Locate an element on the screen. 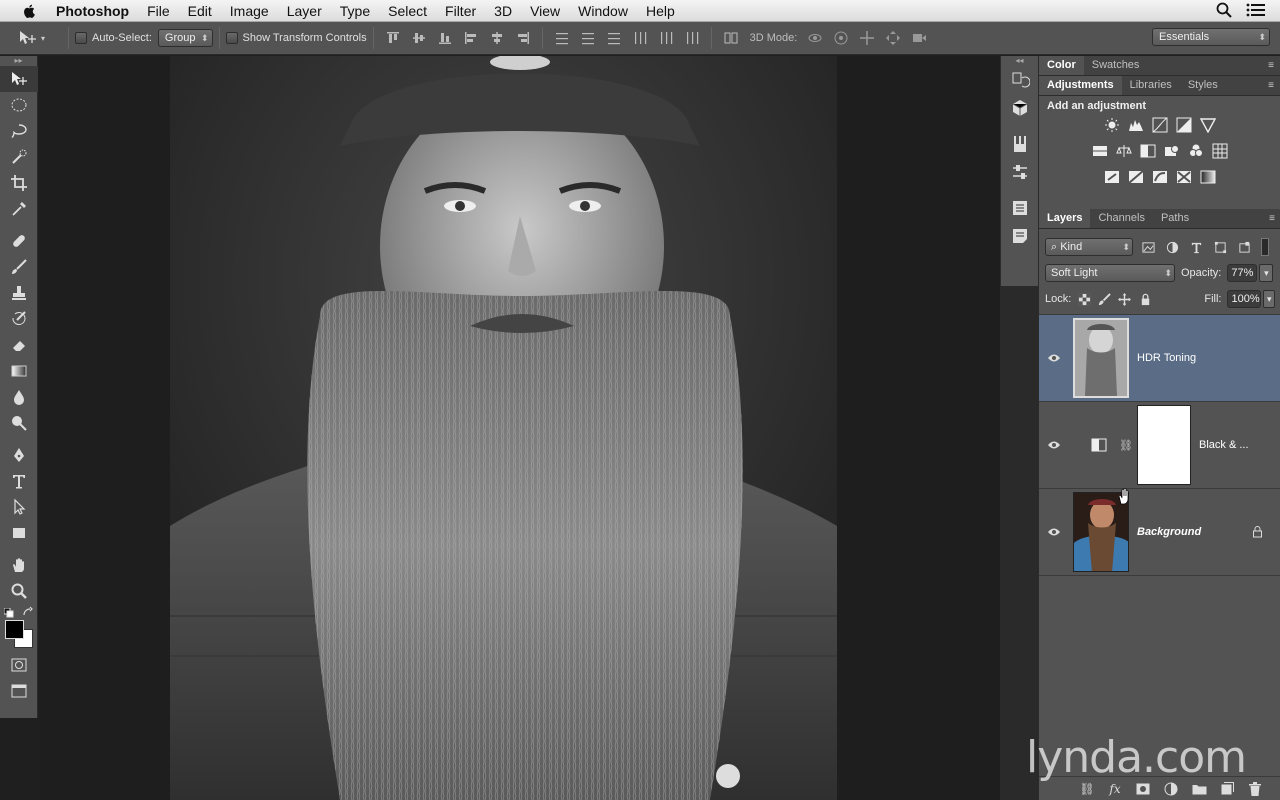  layer-name: Background is located at coordinates (1169, 532).